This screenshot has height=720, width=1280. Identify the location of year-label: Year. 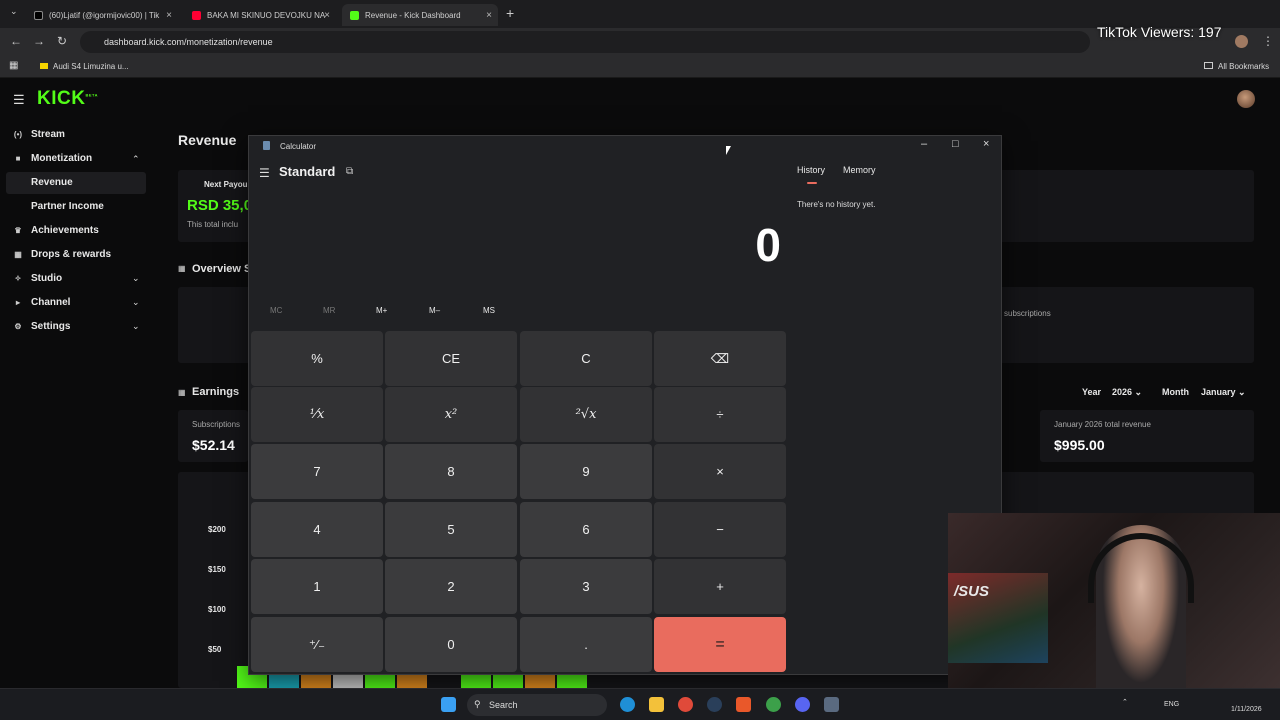
(1092, 392).